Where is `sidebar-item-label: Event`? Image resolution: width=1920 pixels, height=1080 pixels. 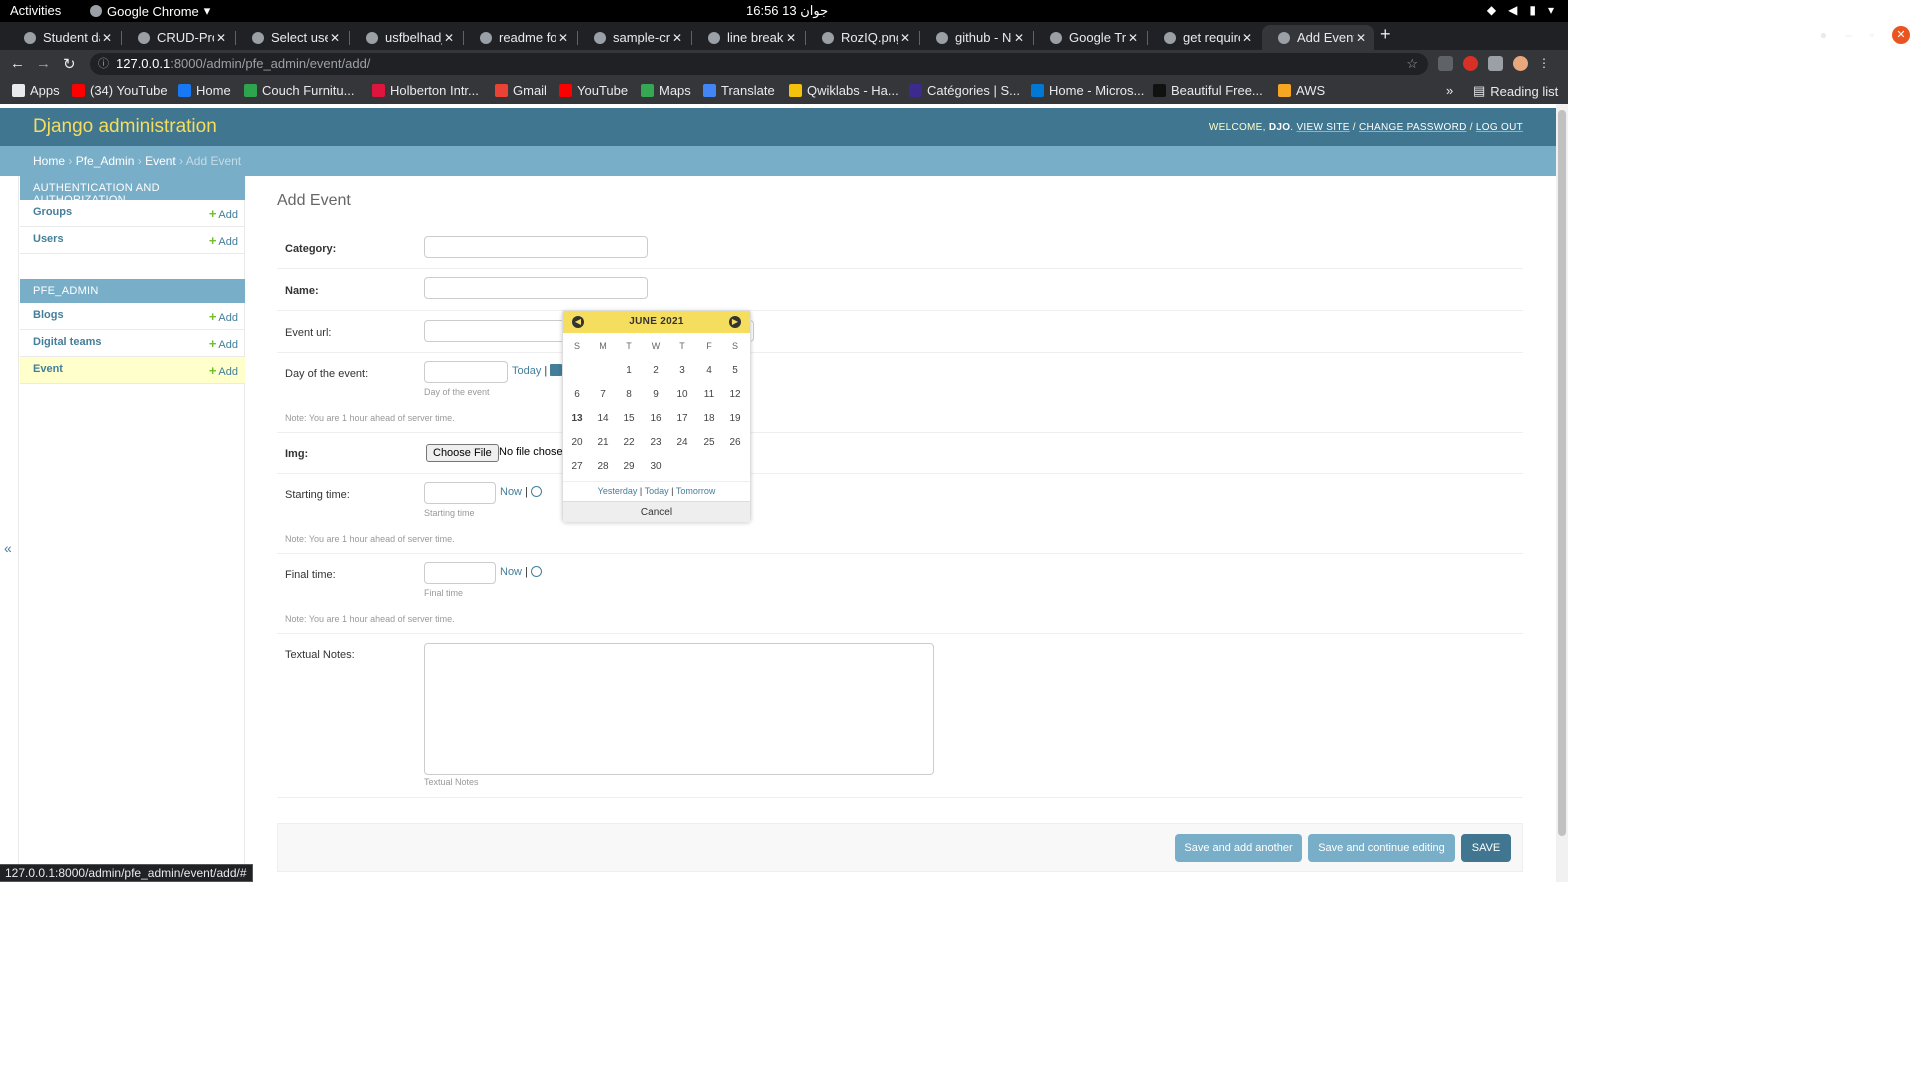
sidebar-item-label: Event is located at coordinates (48, 369).